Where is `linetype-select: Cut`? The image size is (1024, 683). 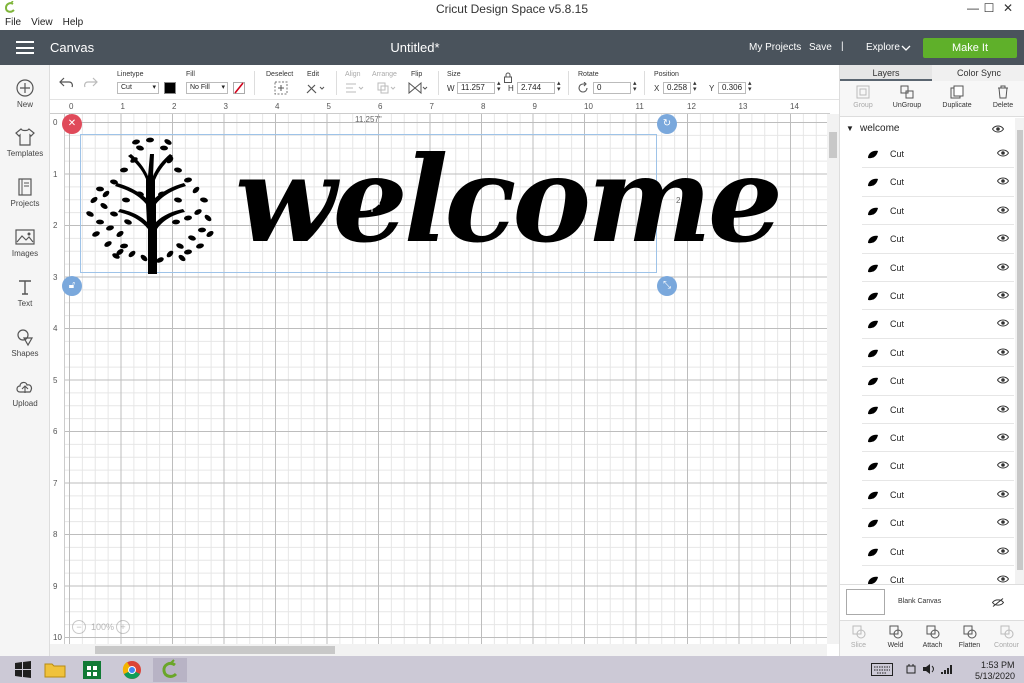 linetype-select: Cut is located at coordinates (138, 88).